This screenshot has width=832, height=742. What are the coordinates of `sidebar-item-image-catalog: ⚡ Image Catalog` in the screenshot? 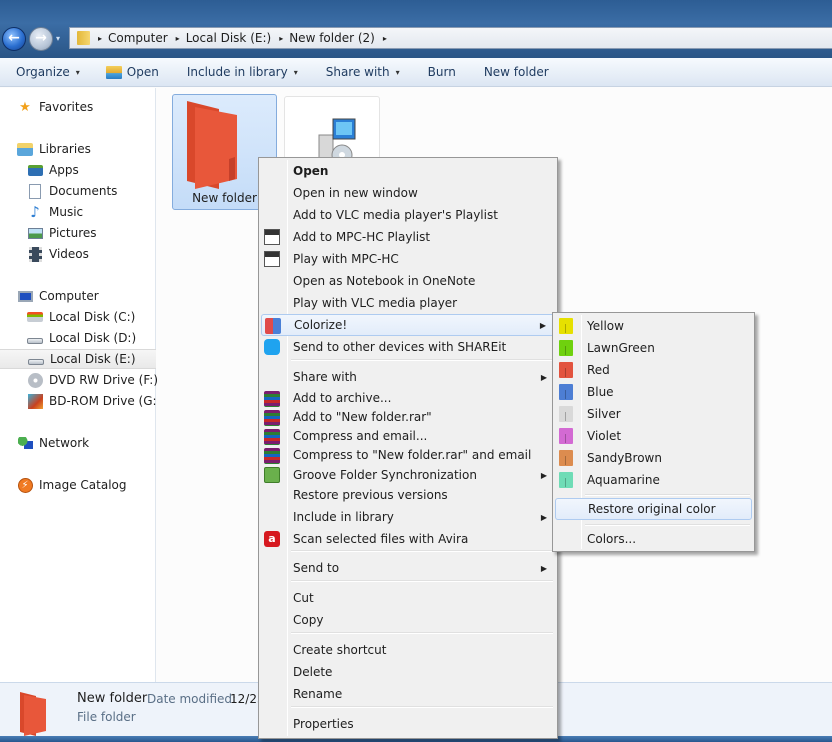 It's located at (71, 485).